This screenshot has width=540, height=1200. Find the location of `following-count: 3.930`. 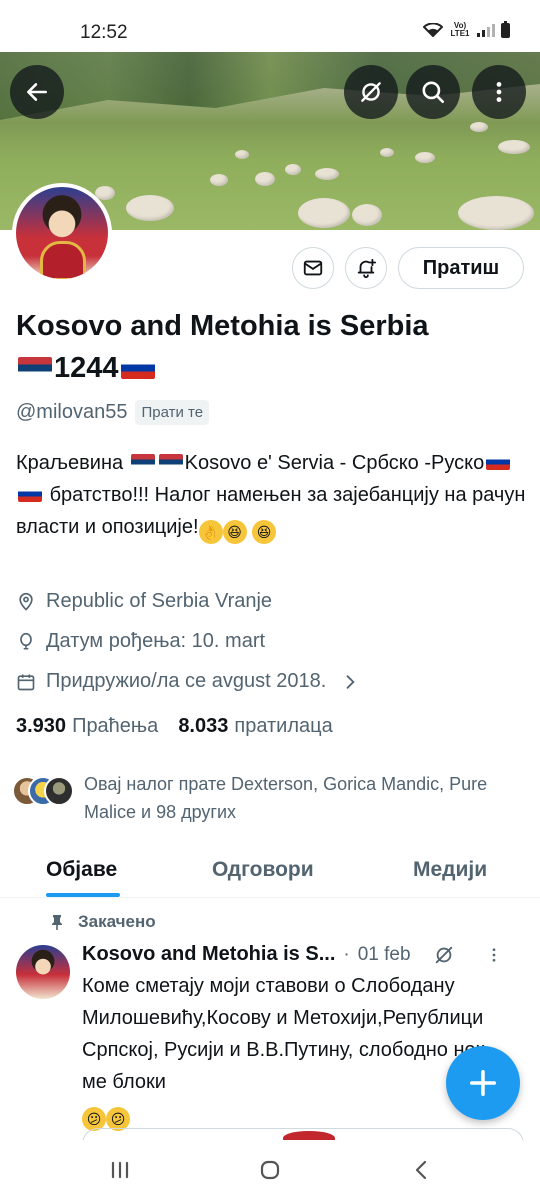

following-count: 3.930 is located at coordinates (41, 726).